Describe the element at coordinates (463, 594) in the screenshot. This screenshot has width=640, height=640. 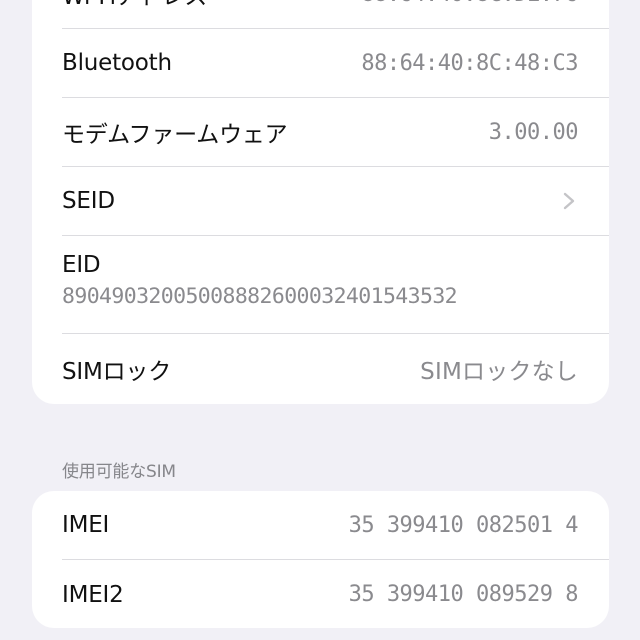
I see `imei2-value: 35 399410 089529 8` at that location.